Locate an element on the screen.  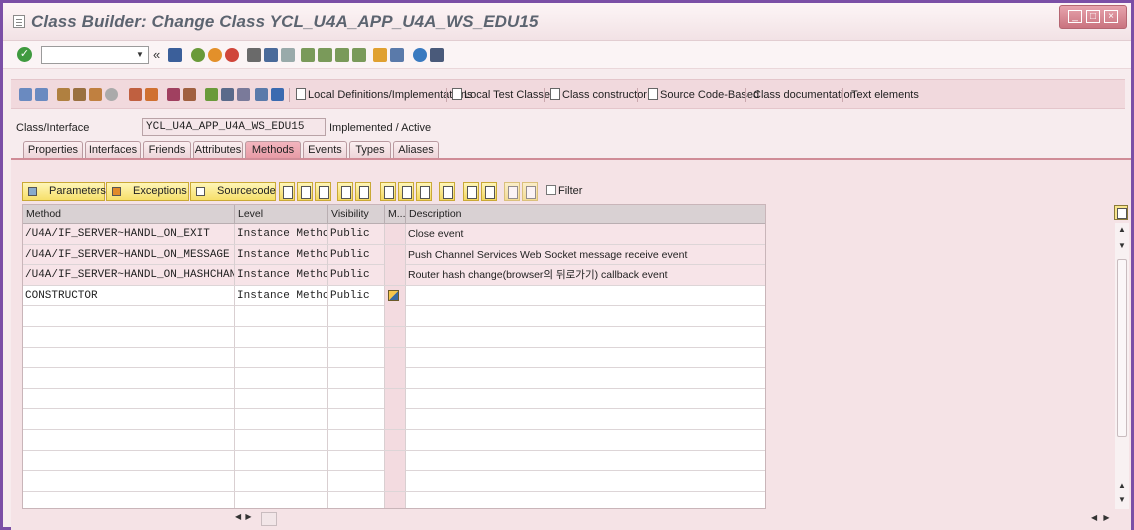
print-icon is located at coordinates (254, 55).